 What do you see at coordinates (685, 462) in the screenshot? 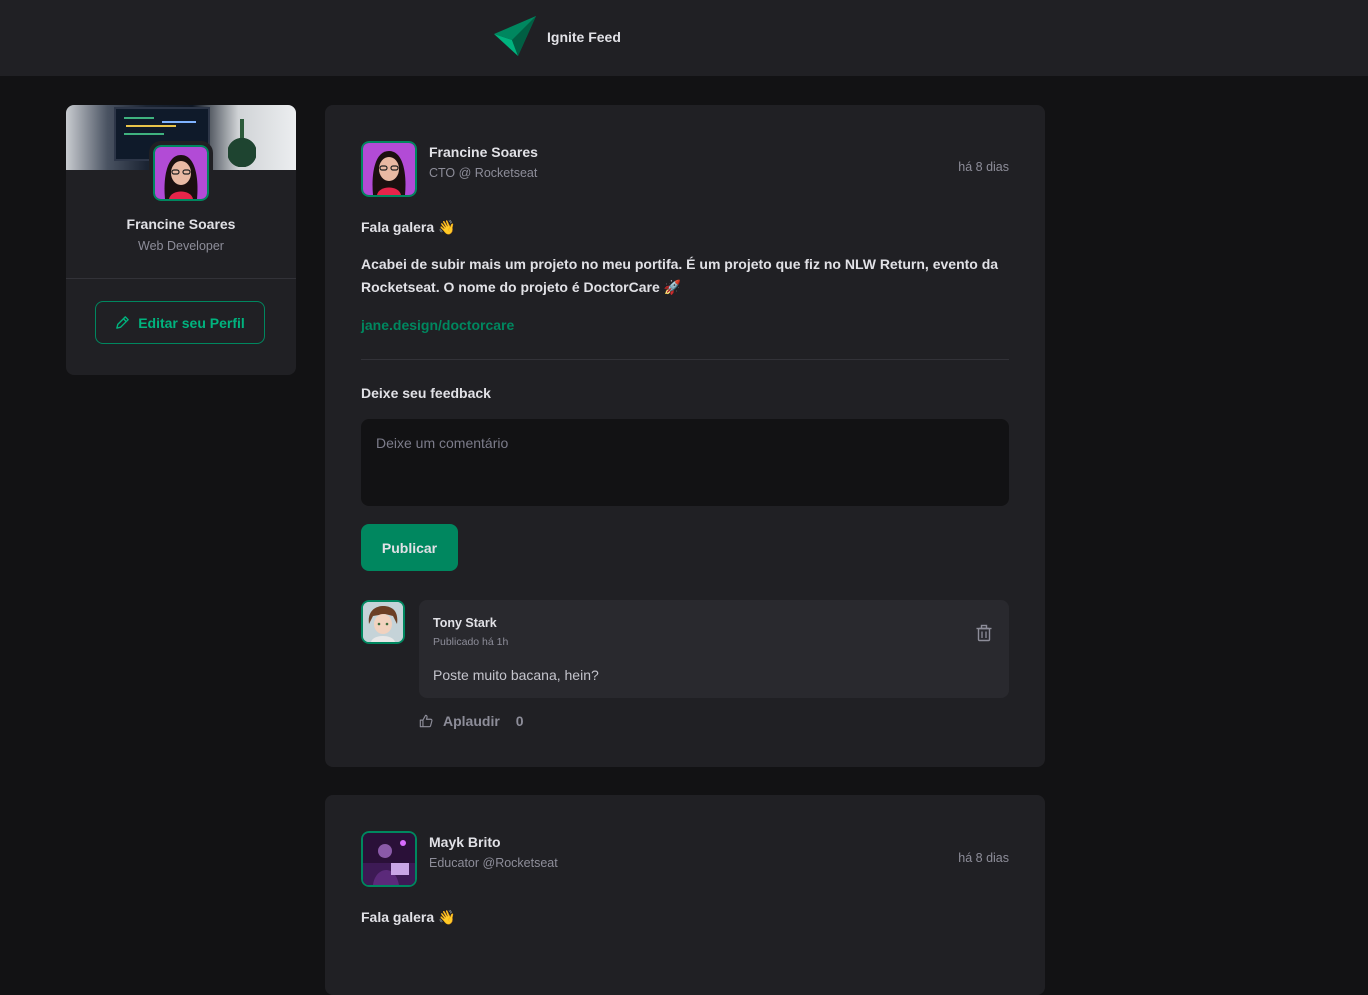
I see `comment-input` at bounding box center [685, 462].